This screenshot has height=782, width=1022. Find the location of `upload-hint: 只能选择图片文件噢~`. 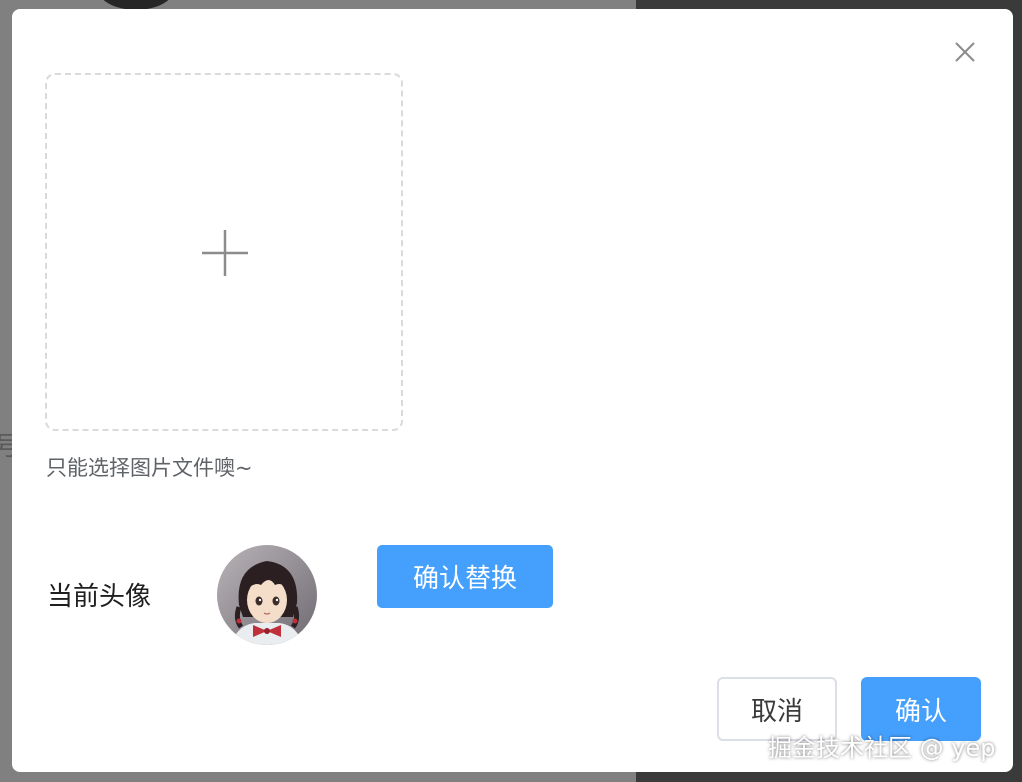

upload-hint: 只能选择图片文件噢~ is located at coordinates (149, 468).